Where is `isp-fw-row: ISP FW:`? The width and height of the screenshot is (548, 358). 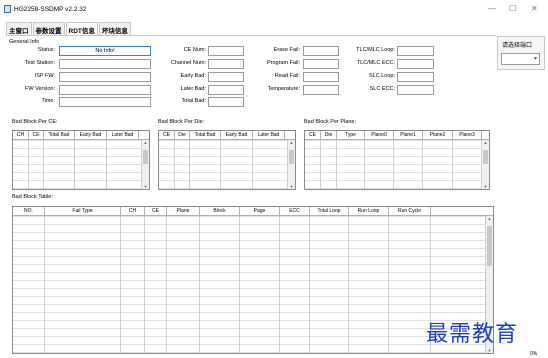
isp-fw-row: ISP FW: is located at coordinates (76, 77).